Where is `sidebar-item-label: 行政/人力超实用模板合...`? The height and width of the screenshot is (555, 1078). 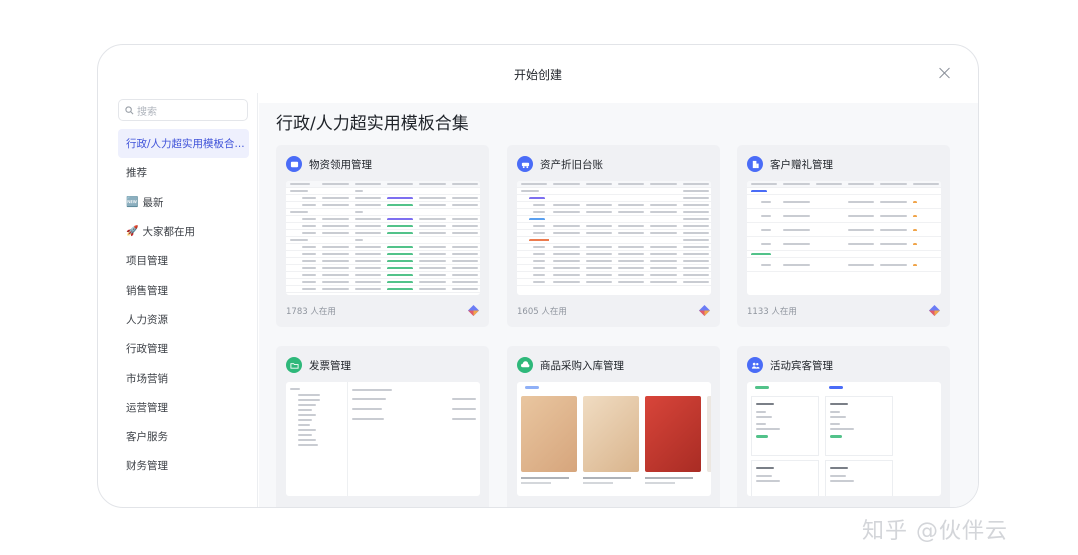
sidebar-item-label: 行政/人力超实用模板合... is located at coordinates (185, 144).